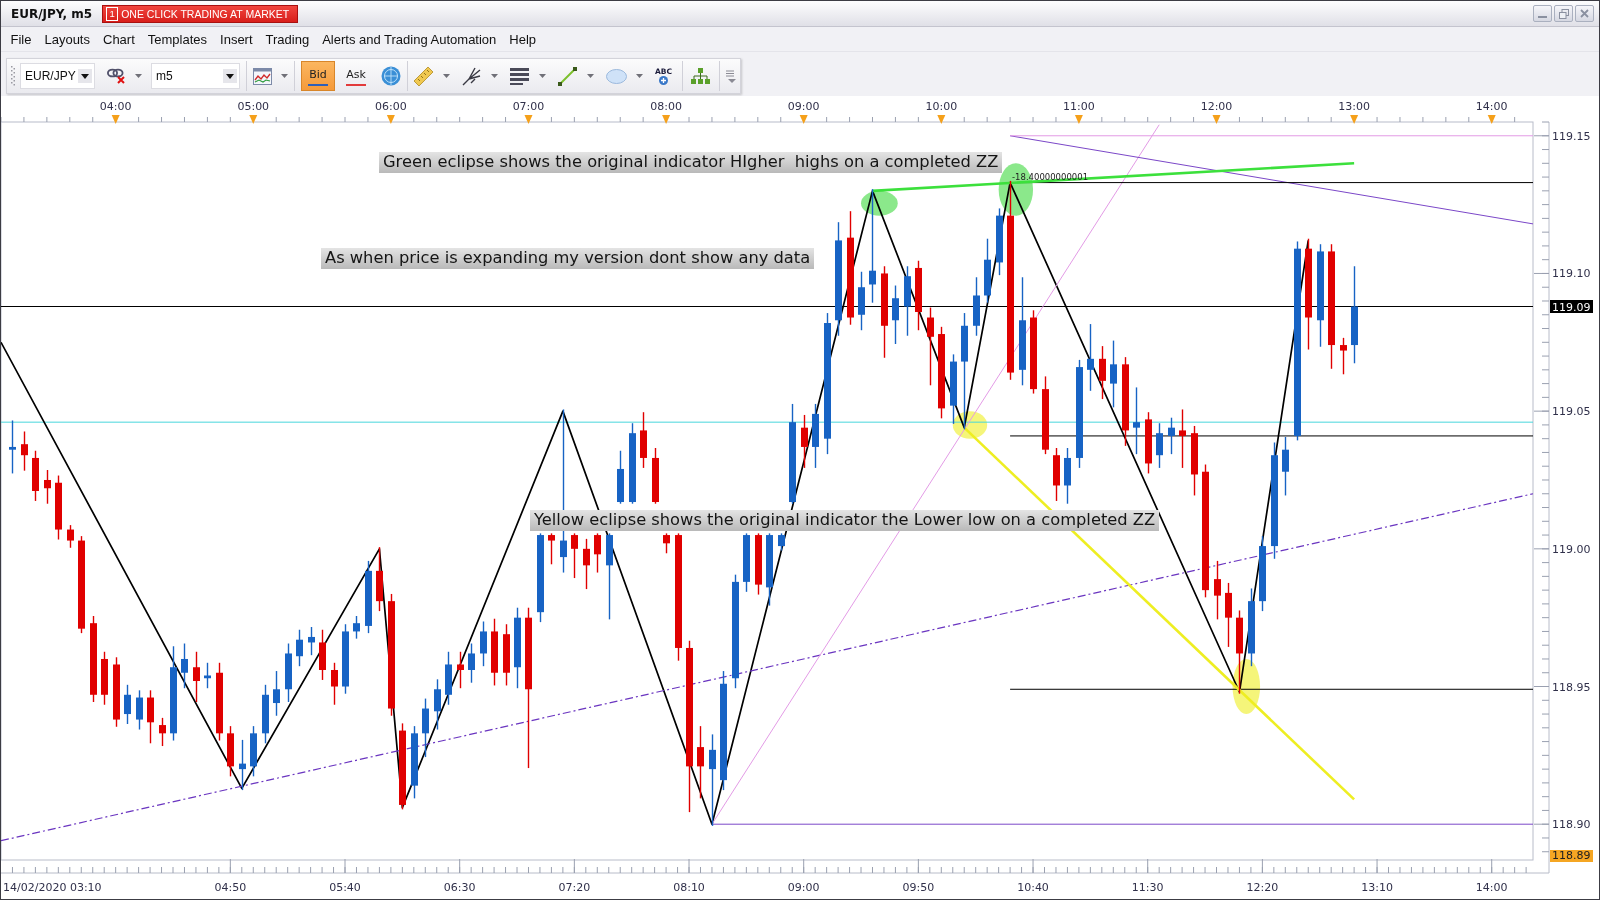 This screenshot has width=1600, height=900. What do you see at coordinates (1571, 549) in the screenshot?
I see `price-label: 119.00` at bounding box center [1571, 549].